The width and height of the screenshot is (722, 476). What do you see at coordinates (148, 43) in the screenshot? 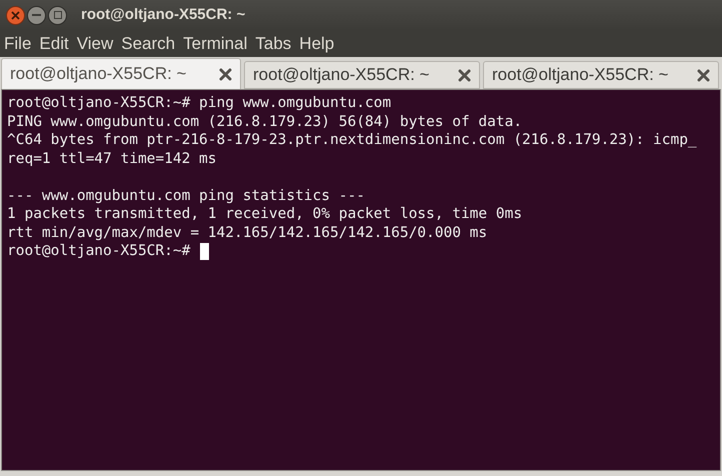
I see `menu-item: Search` at bounding box center [148, 43].